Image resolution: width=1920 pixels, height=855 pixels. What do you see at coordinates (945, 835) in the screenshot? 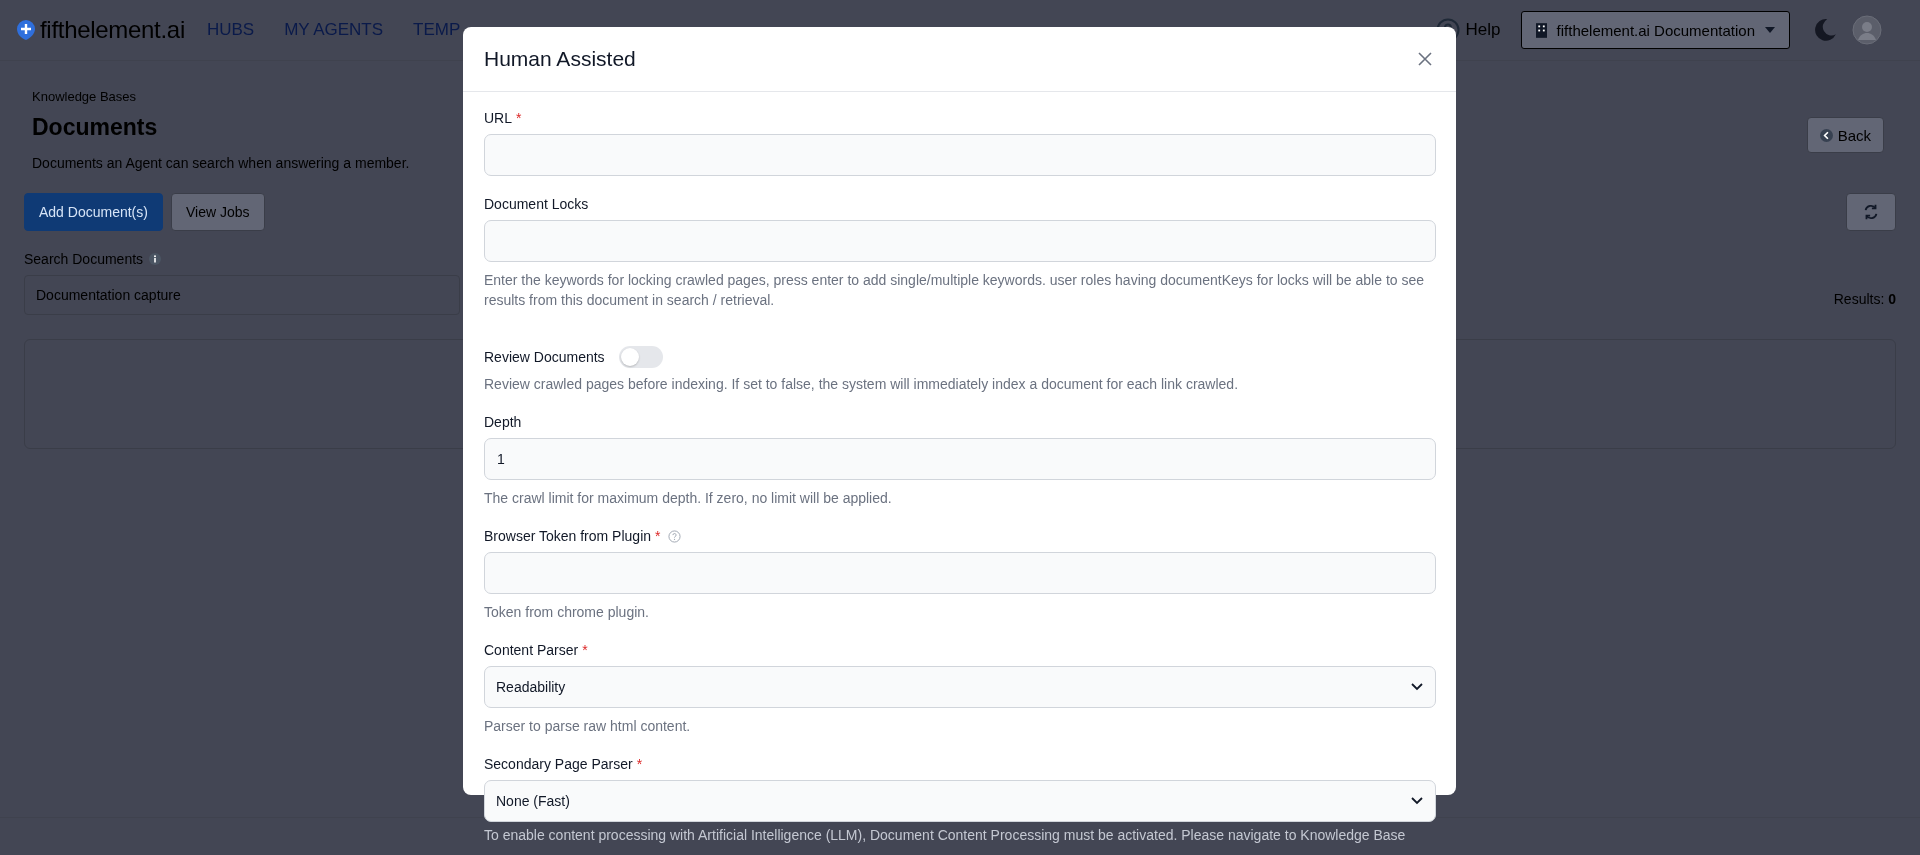
I see `info-text: To enable content processing with Artificial Intelligence (LLM), Document Content Processing must be activated. Please navigate to Knowledge Base` at bounding box center [945, 835].